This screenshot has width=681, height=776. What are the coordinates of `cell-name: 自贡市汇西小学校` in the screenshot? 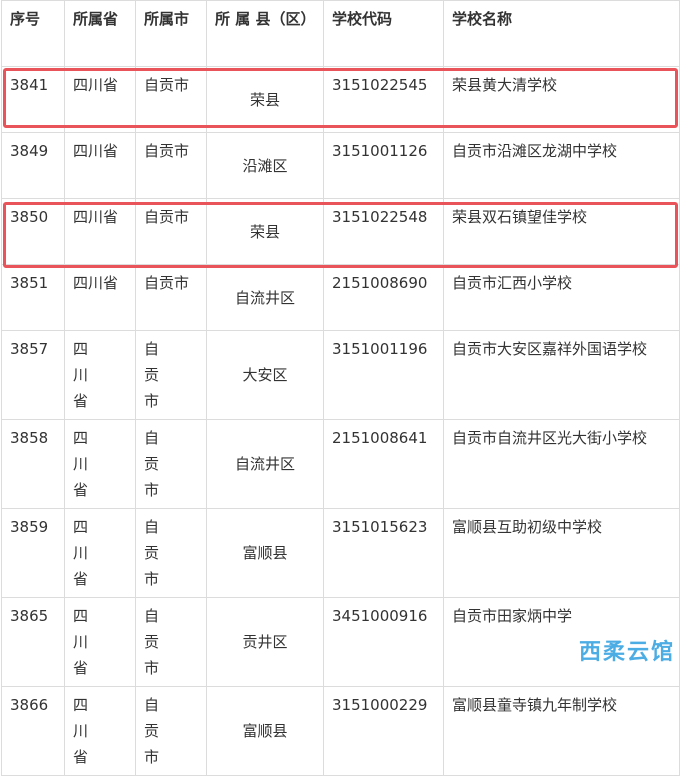 It's located at (561, 297).